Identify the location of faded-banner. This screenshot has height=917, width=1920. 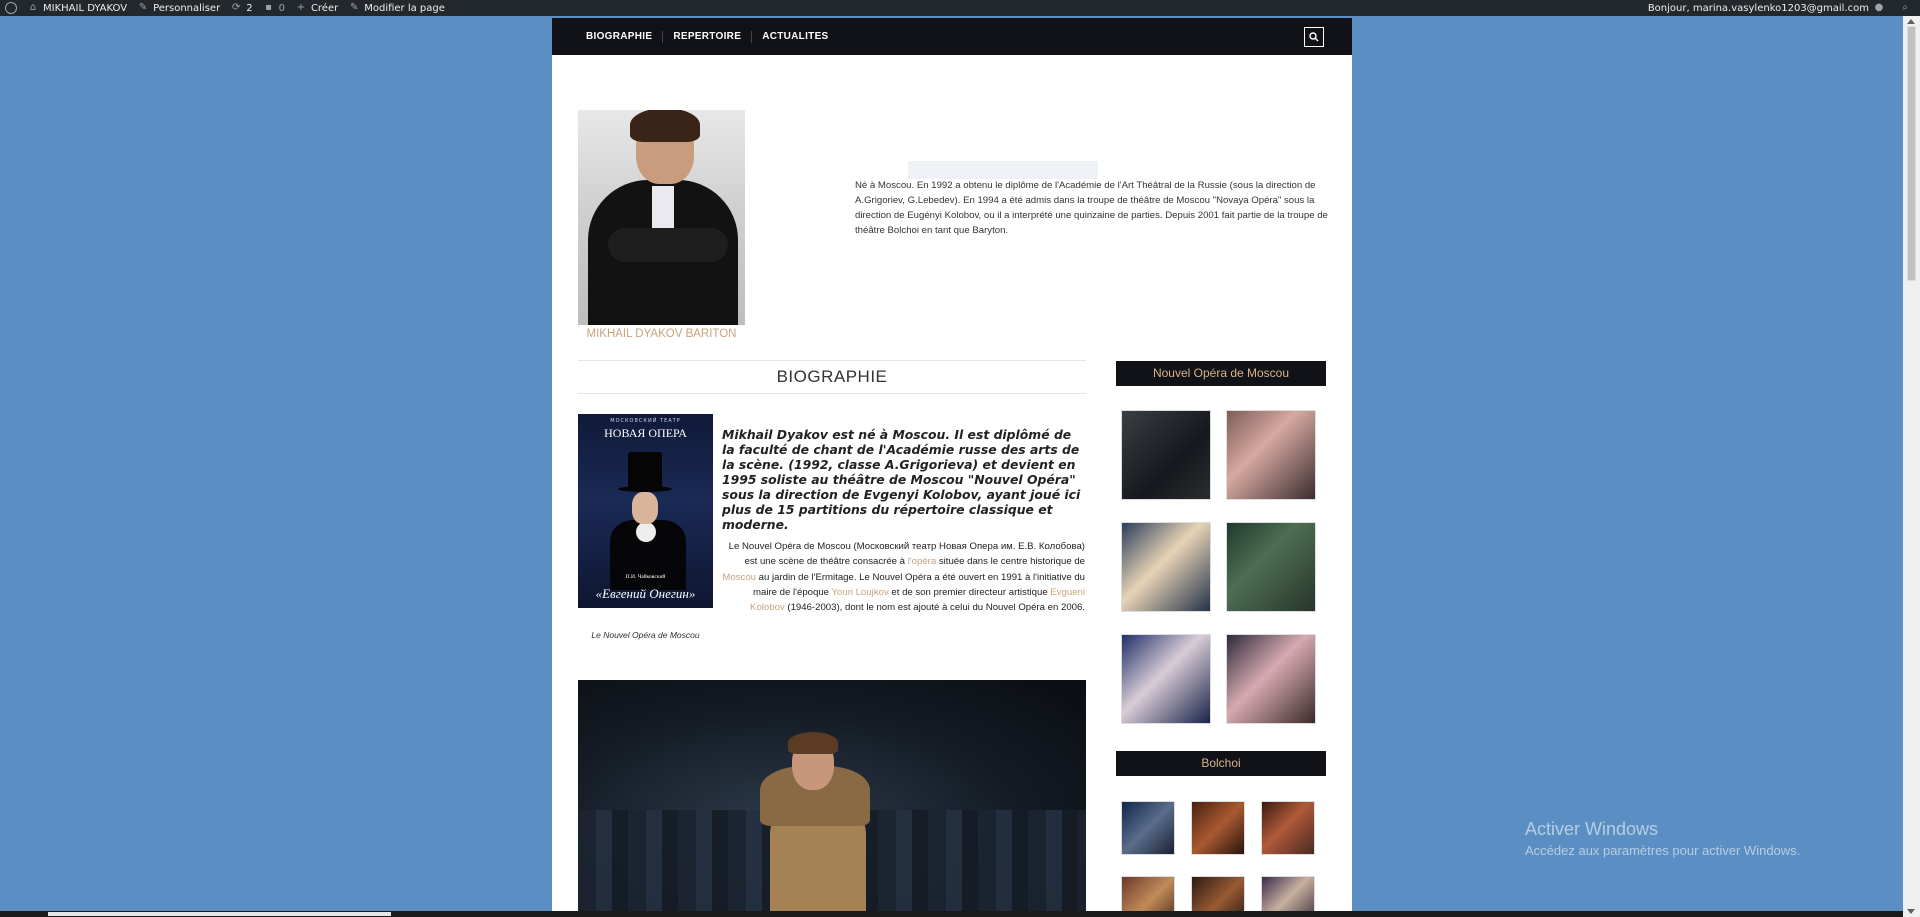
(1003, 170).